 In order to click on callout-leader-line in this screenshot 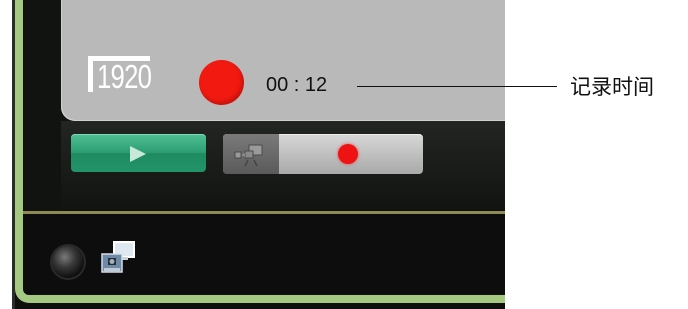, I will do `click(457, 86)`.